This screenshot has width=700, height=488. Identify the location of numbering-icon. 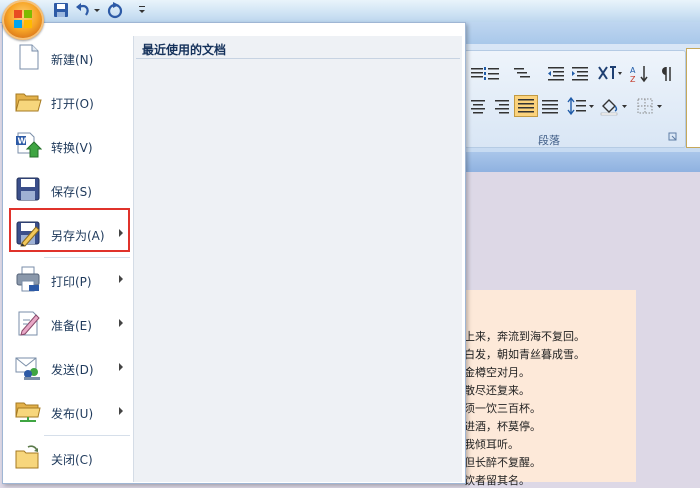
(492, 73).